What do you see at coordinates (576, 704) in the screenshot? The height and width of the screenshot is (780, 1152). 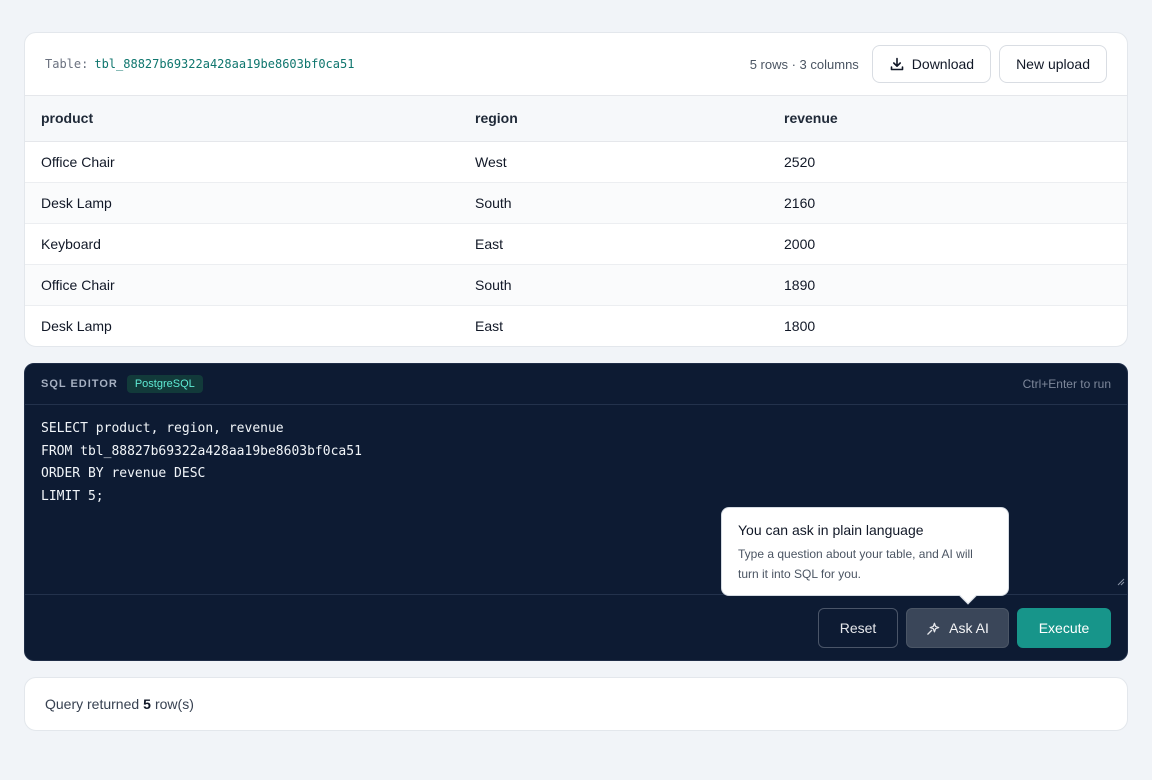 I see `query-status-bar: Query returned 5 row(s)` at bounding box center [576, 704].